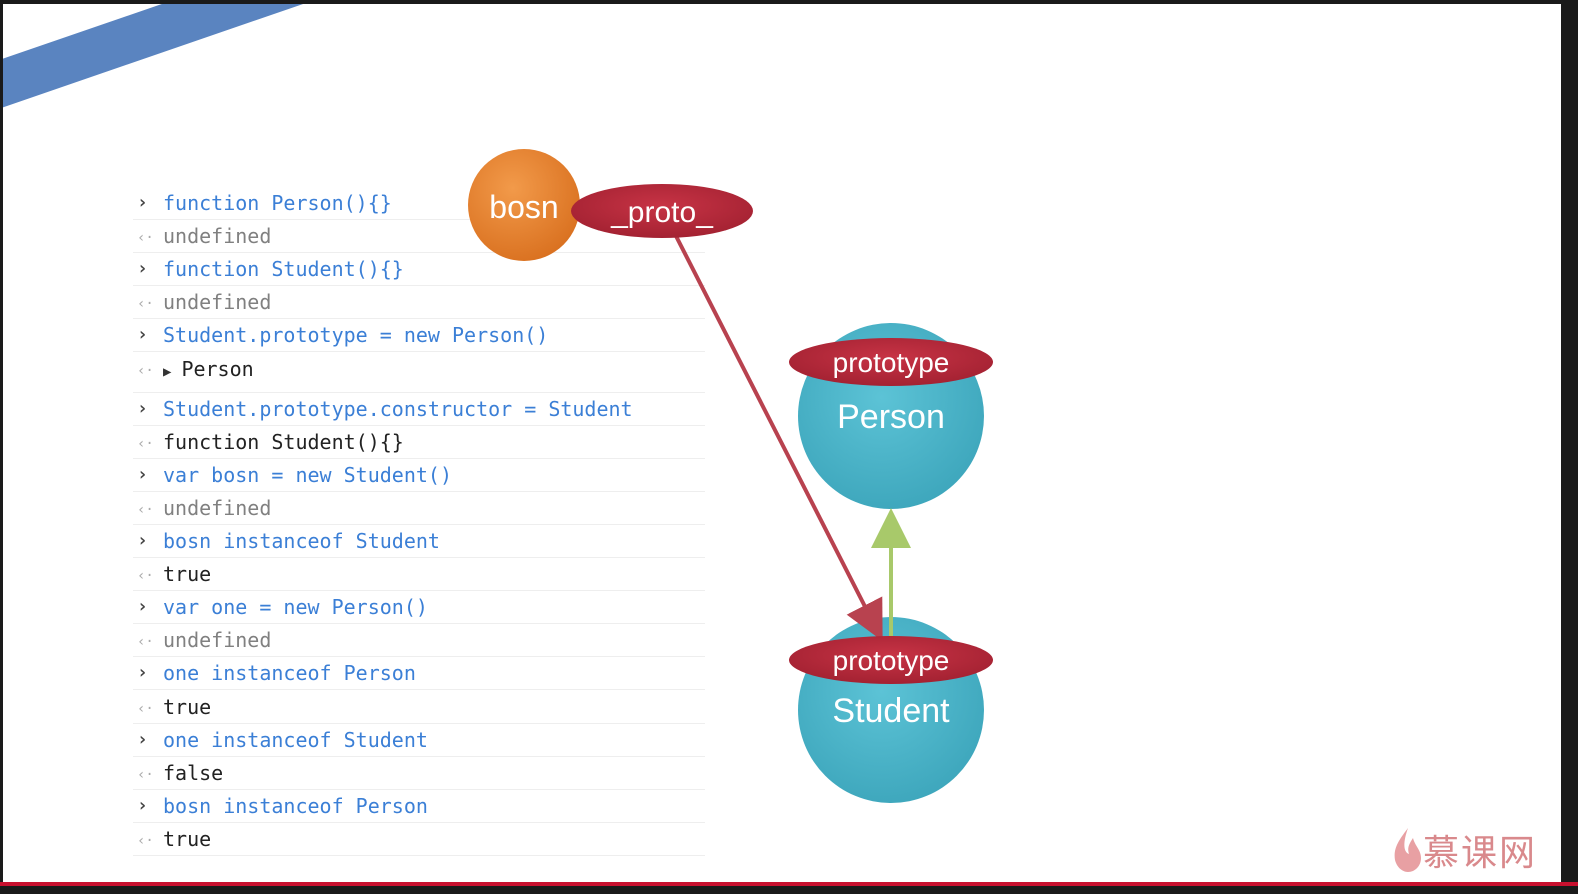 This screenshot has width=1578, height=894. Describe the element at coordinates (1480, 853) in the screenshot. I see `watermark-logo: 慕课网` at that location.